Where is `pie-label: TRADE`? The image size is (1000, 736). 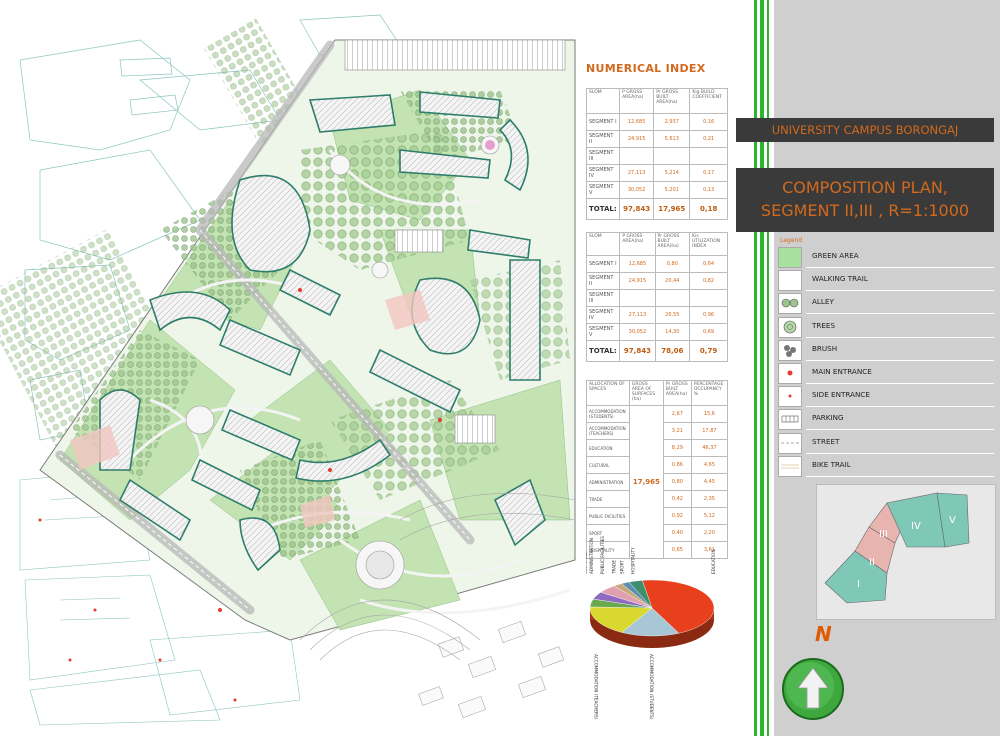 pie-label: TRADE is located at coordinates (613, 567).